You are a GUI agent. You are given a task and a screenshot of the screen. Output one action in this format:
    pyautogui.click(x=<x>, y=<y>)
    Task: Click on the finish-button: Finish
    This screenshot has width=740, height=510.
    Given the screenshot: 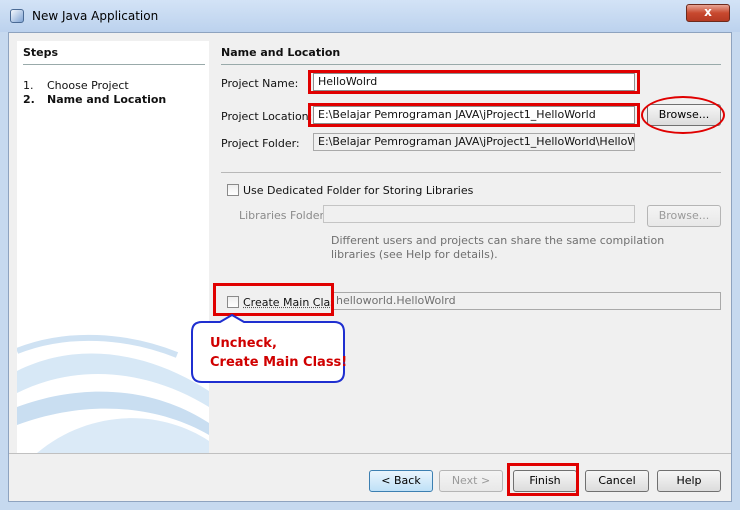 What is the action you would take?
    pyautogui.click(x=545, y=481)
    